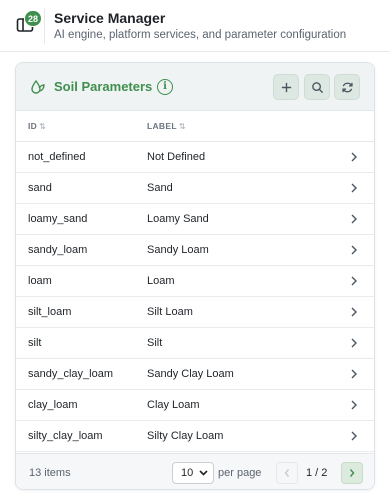 The image size is (390, 502). What do you see at coordinates (203, 473) in the screenshot?
I see `chevron-down-icon` at bounding box center [203, 473].